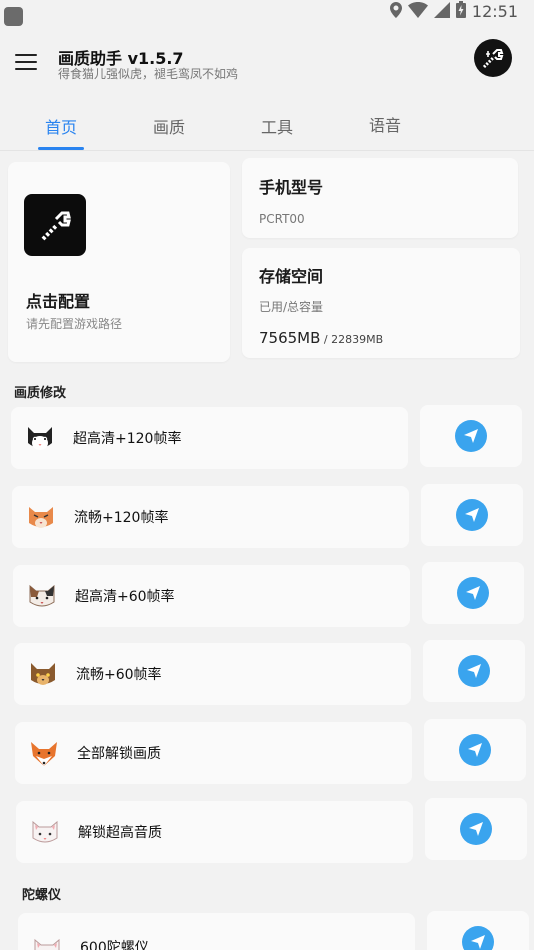 The width and height of the screenshot is (534, 950). What do you see at coordinates (42, 596) in the screenshot?
I see `calico-cat-icon` at bounding box center [42, 596].